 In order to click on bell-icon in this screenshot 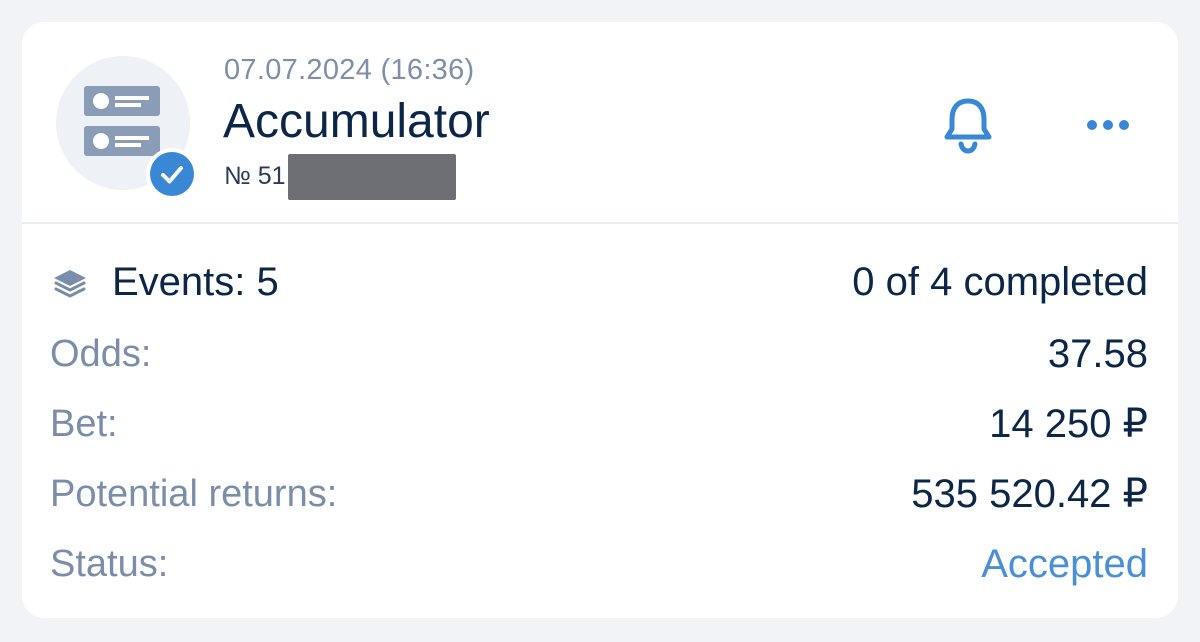, I will do `click(968, 125)`.